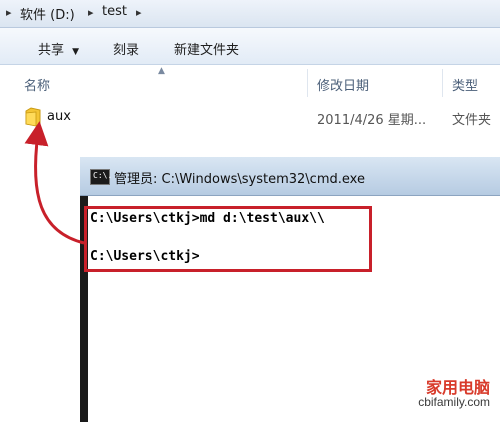  I want to click on watermark: 家用电脑 cbifamily.com, so click(432, 394).